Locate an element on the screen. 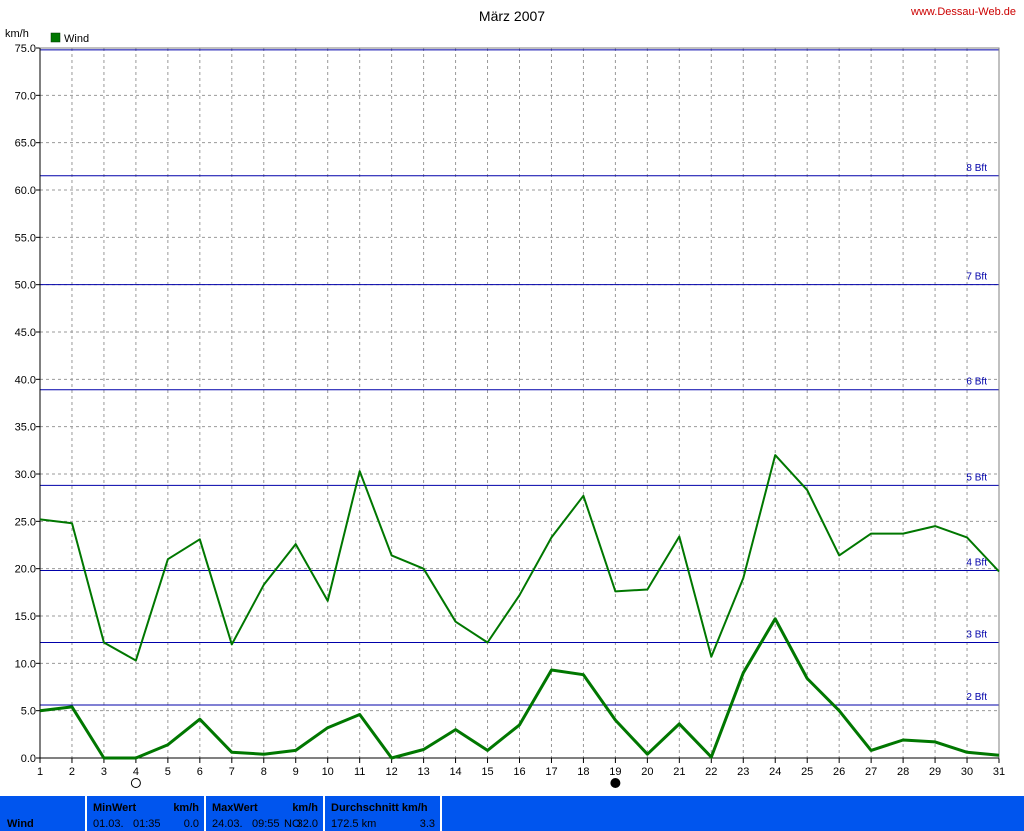 The width and height of the screenshot is (1024, 831). x-tick-label: 5 is located at coordinates (168, 772).